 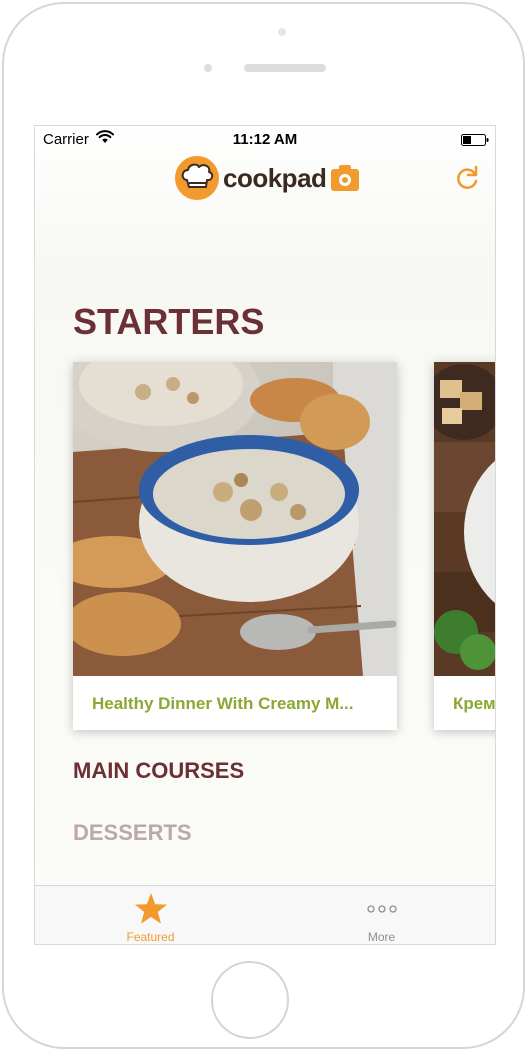 I want to click on section-title-main-courses: MAIN COURSES, so click(x=158, y=771).